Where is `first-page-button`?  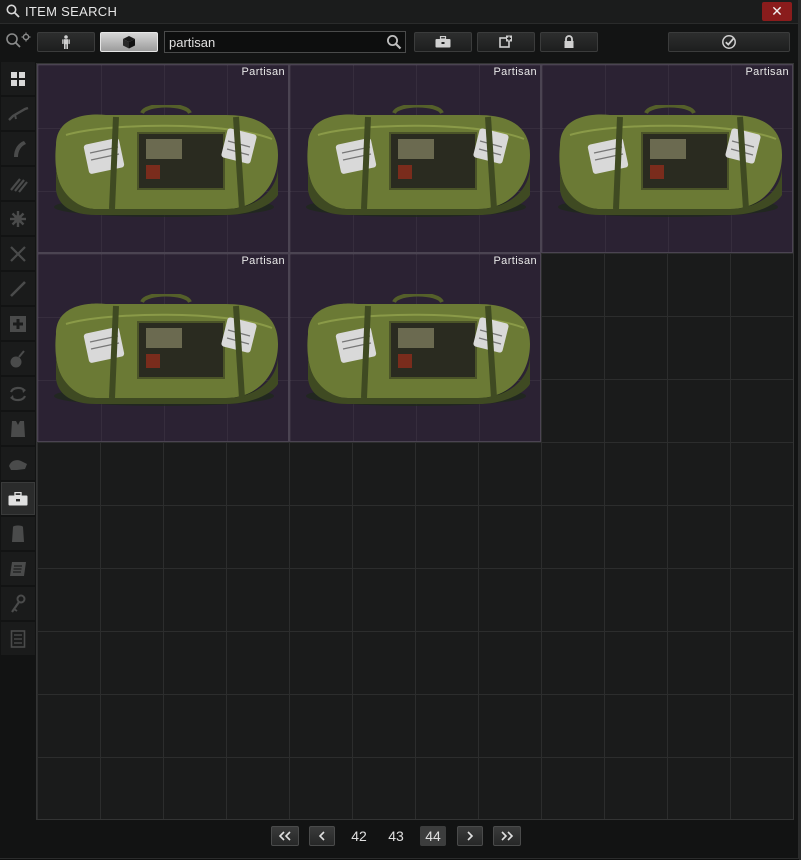
first-page-button is located at coordinates (285, 836).